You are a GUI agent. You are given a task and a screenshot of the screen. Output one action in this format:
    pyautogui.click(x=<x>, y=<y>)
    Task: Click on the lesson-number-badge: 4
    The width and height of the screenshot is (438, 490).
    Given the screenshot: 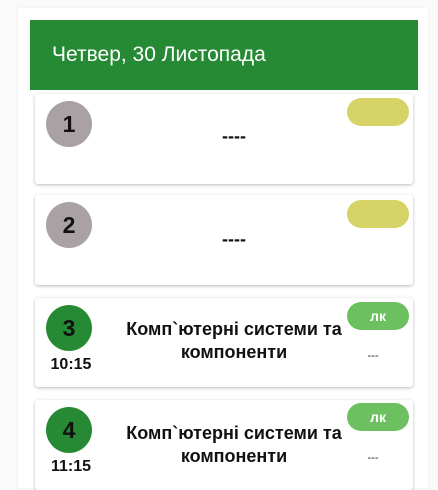 What is the action you would take?
    pyautogui.click(x=69, y=430)
    